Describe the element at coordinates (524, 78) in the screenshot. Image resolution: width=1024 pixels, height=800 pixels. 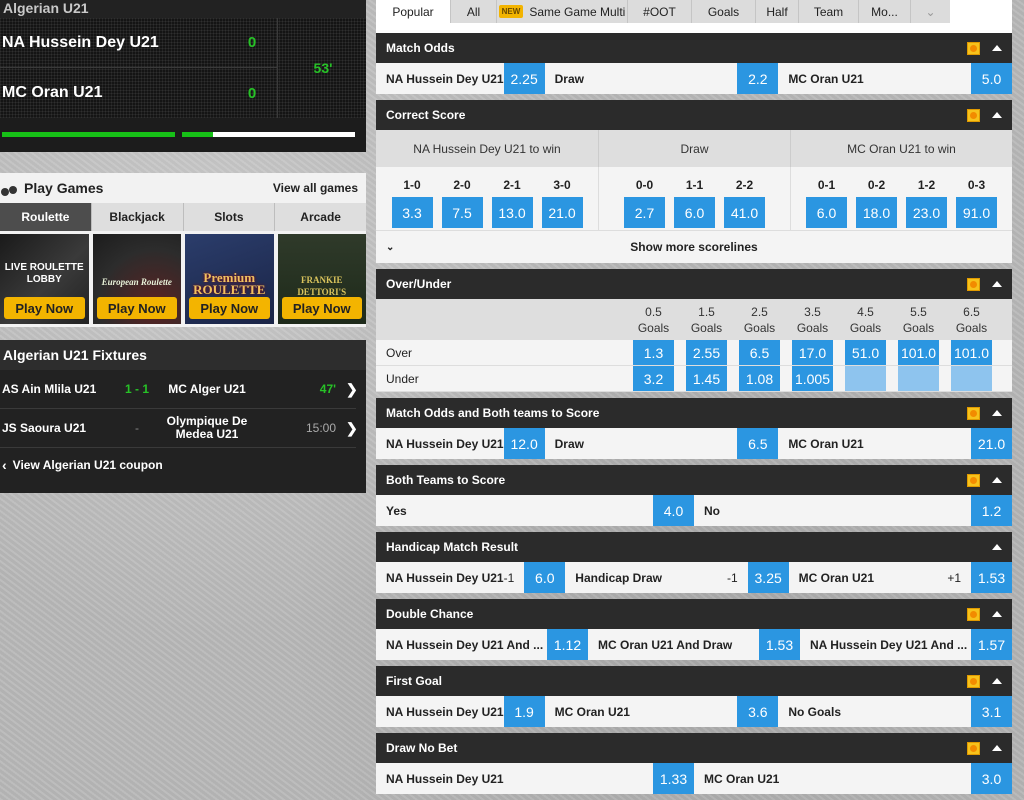
I see `odds-button: 2.25` at that location.